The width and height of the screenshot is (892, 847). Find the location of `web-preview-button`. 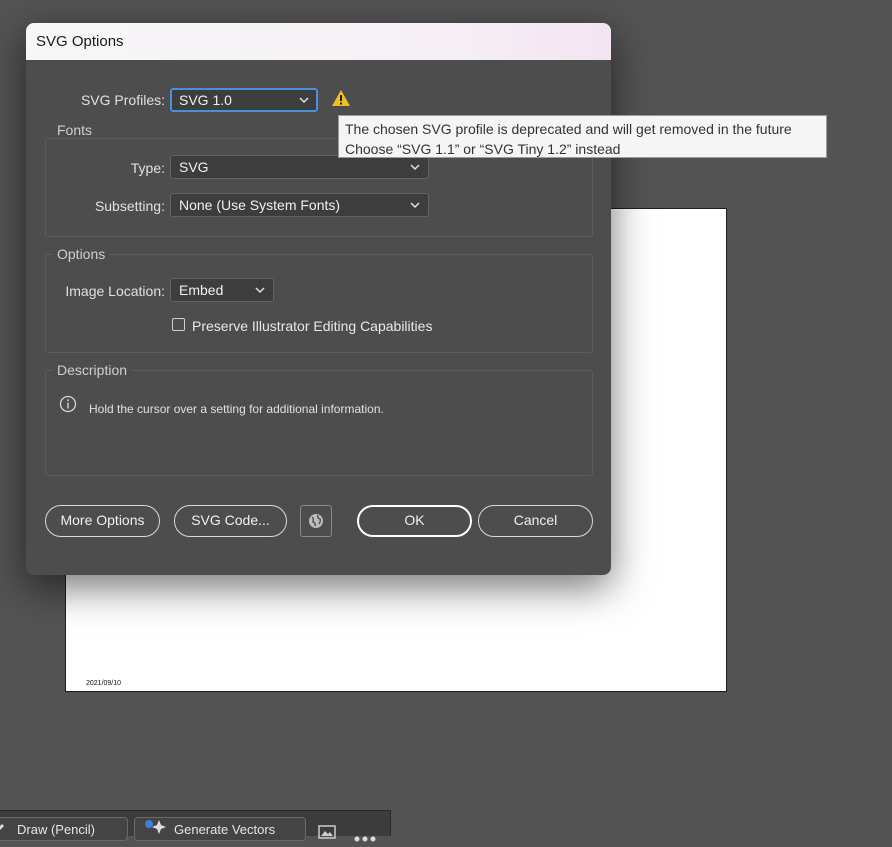

web-preview-button is located at coordinates (316, 521).